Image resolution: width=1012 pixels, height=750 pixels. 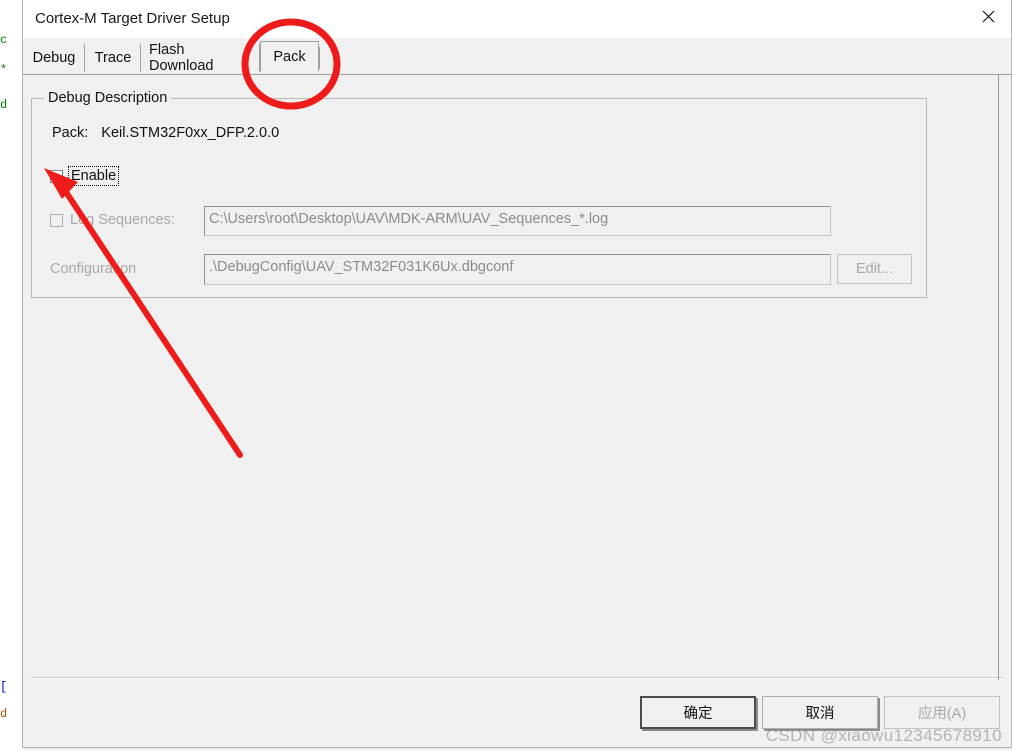 I want to click on tab-flash-download-label: Flash Download, so click(x=181, y=58).